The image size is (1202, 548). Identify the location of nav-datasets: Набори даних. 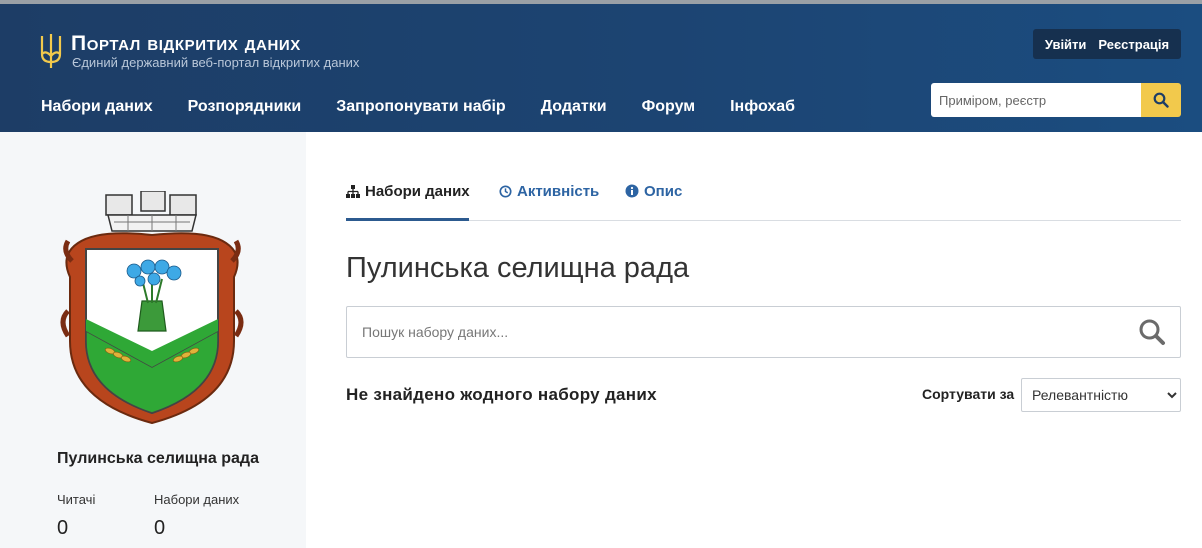
(97, 107).